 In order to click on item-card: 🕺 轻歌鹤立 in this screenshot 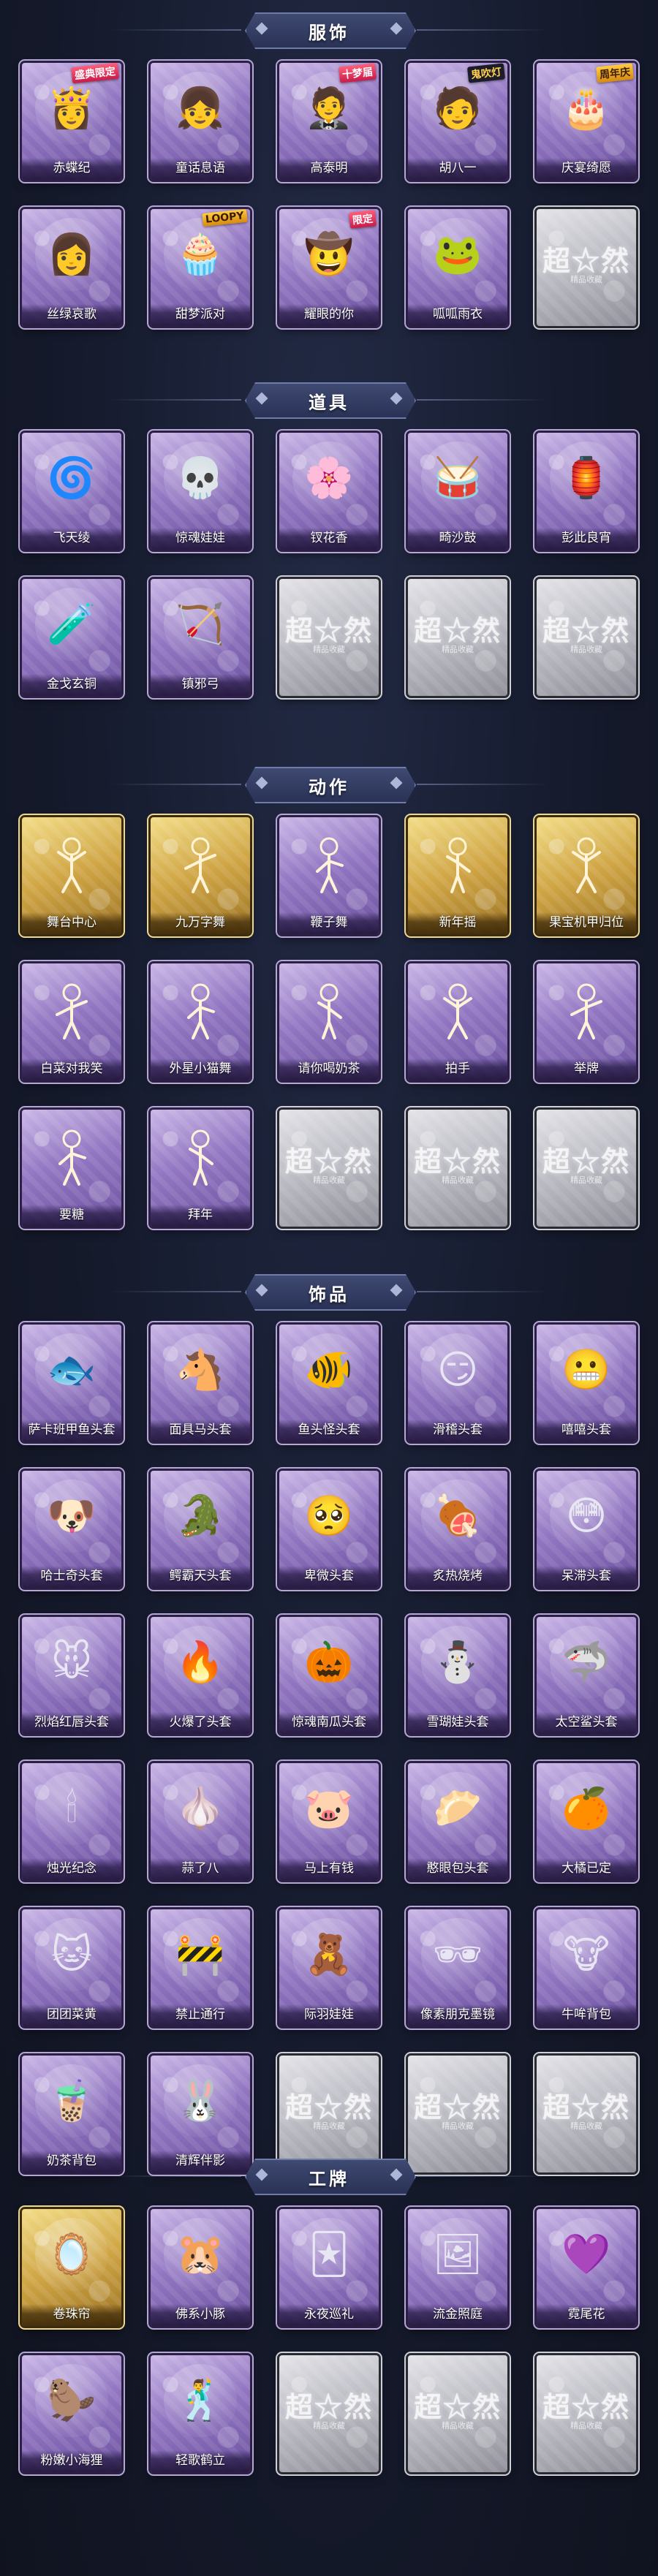, I will do `click(200, 2413)`.